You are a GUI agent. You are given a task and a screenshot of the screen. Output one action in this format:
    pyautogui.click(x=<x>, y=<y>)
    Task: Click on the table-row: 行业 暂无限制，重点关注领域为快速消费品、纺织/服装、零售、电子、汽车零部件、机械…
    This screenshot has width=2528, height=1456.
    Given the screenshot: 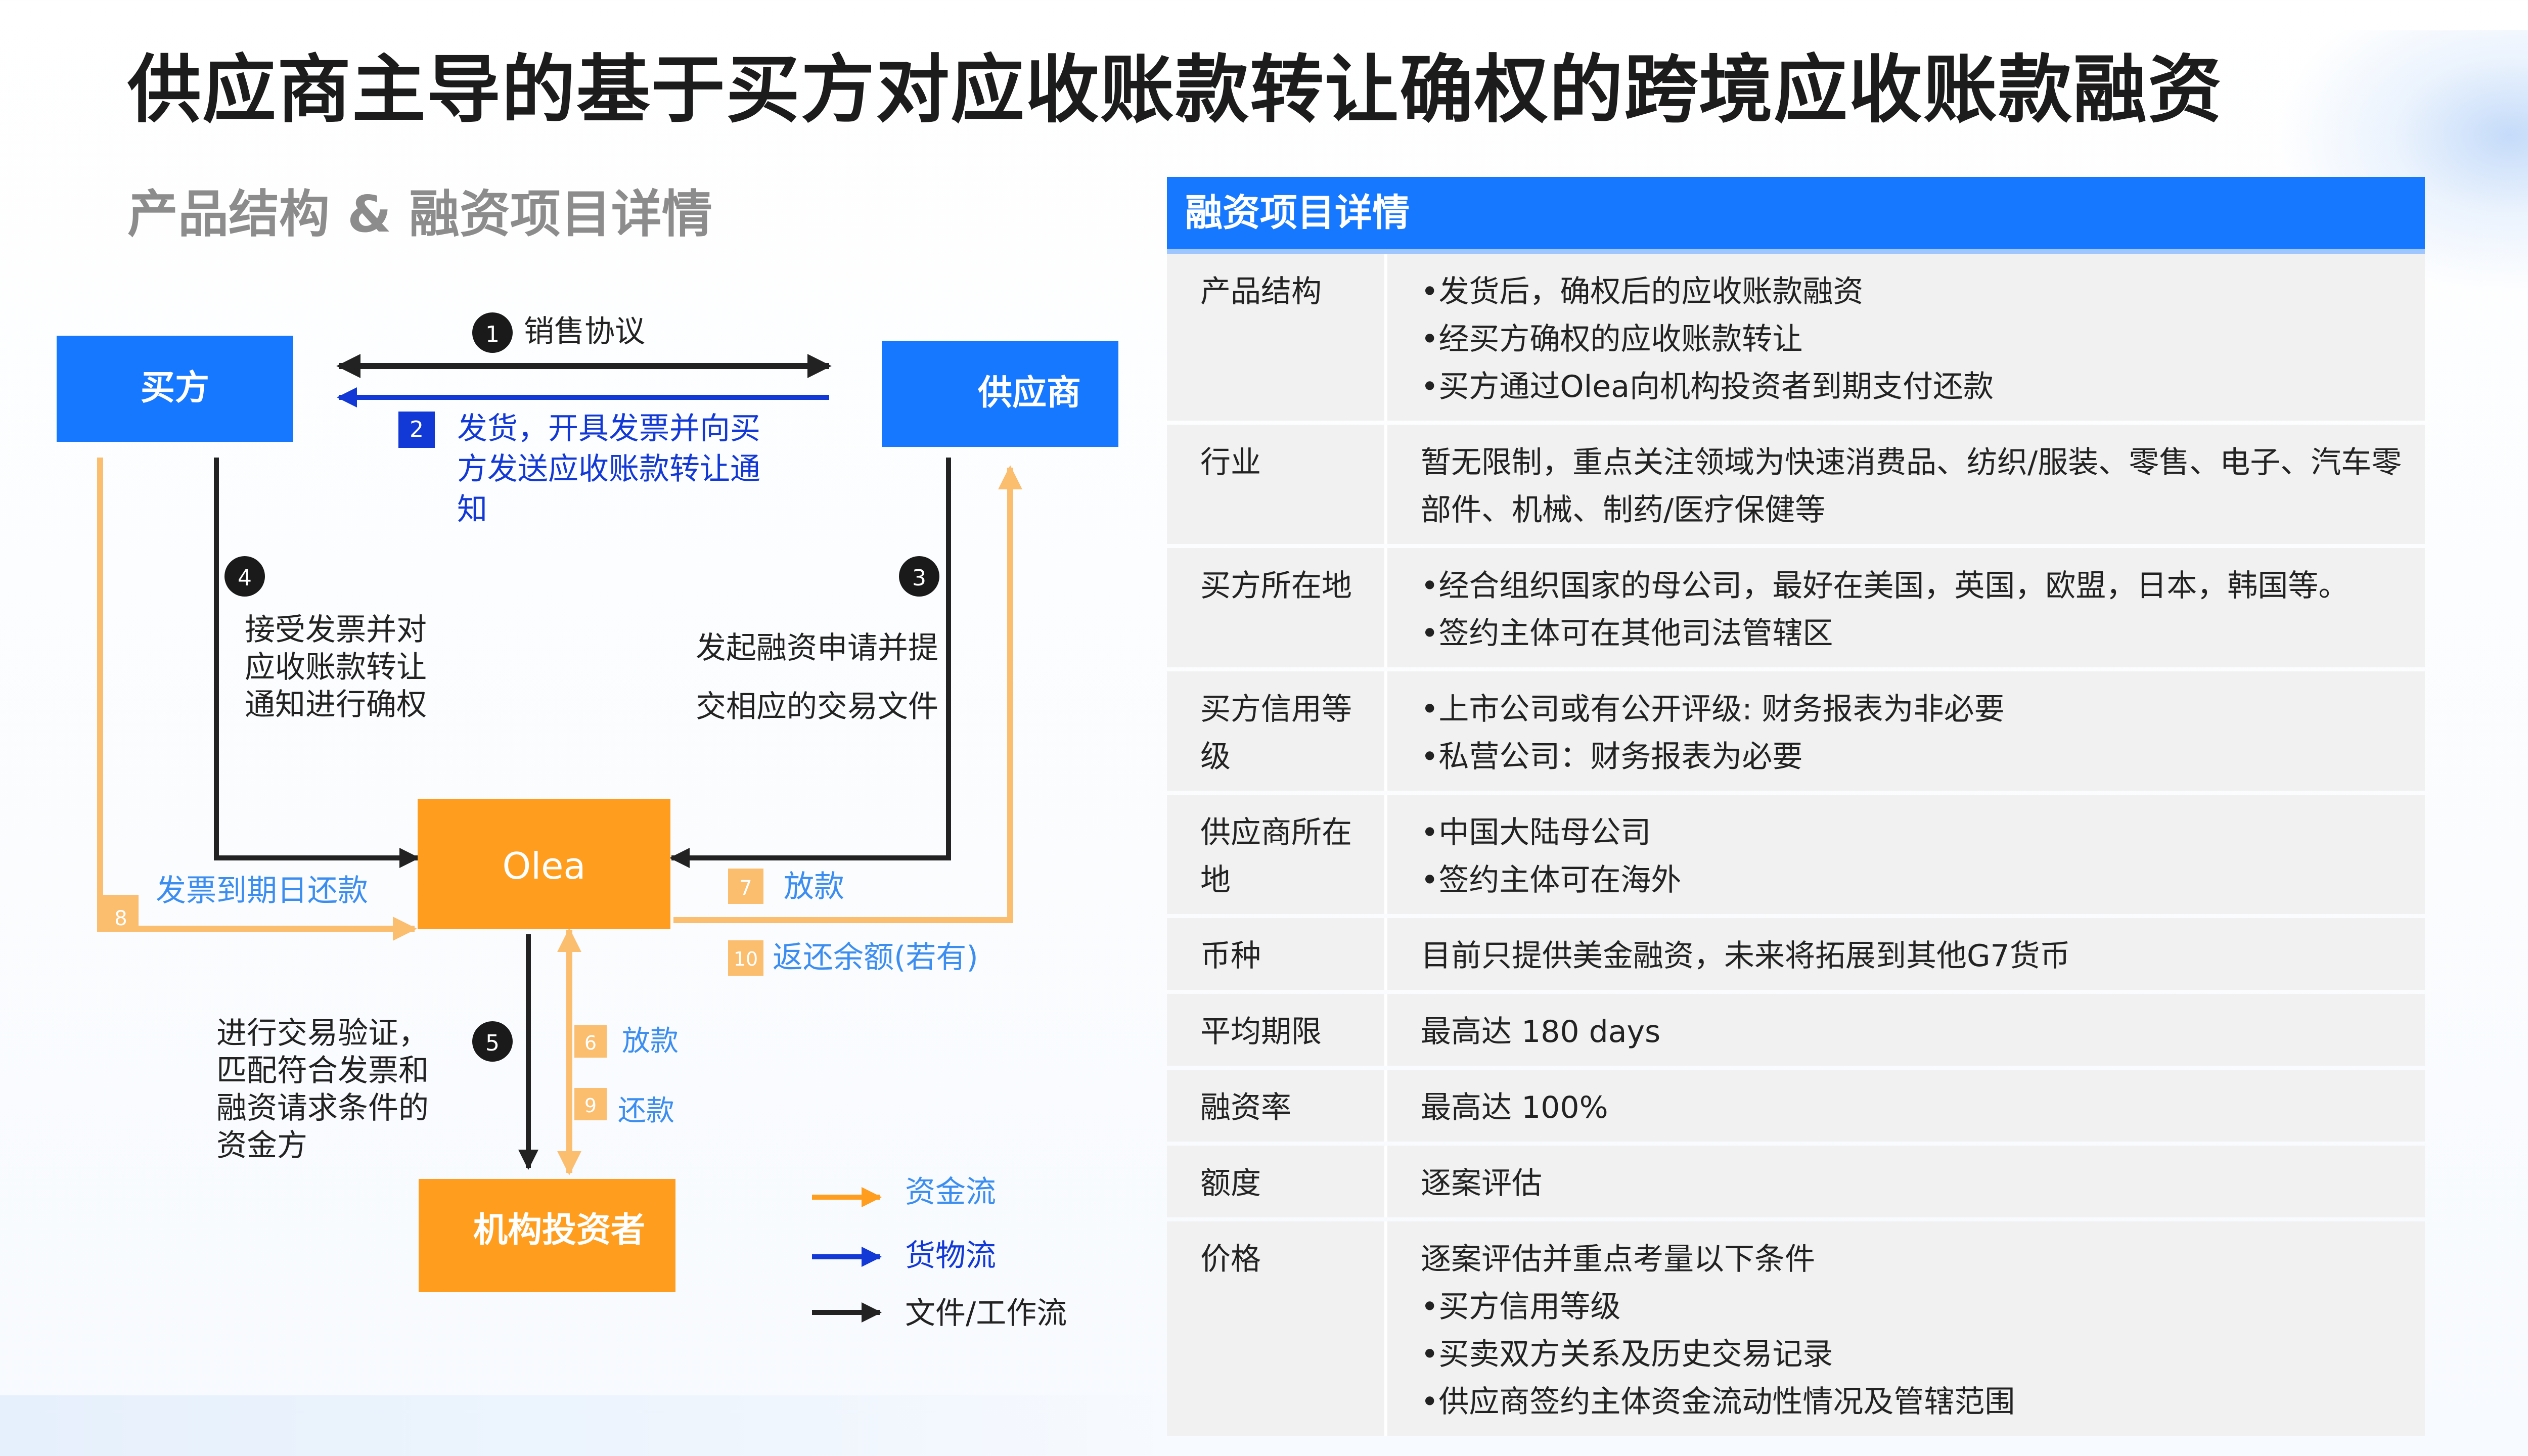 What is the action you would take?
    pyautogui.click(x=1796, y=484)
    